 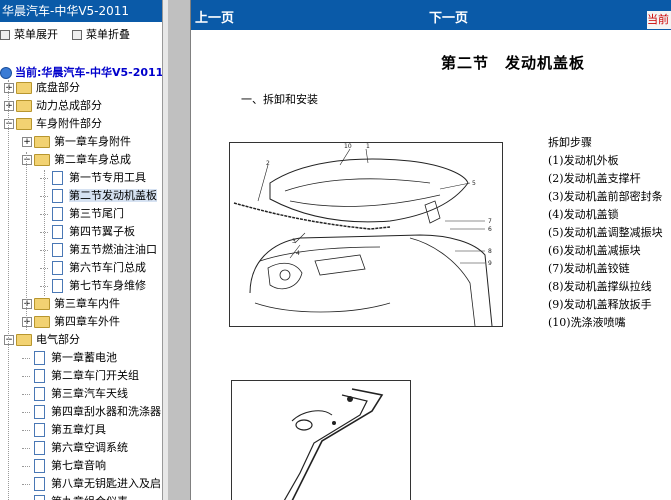 I want to click on tree-item: − 电气部分, so click(x=42, y=340).